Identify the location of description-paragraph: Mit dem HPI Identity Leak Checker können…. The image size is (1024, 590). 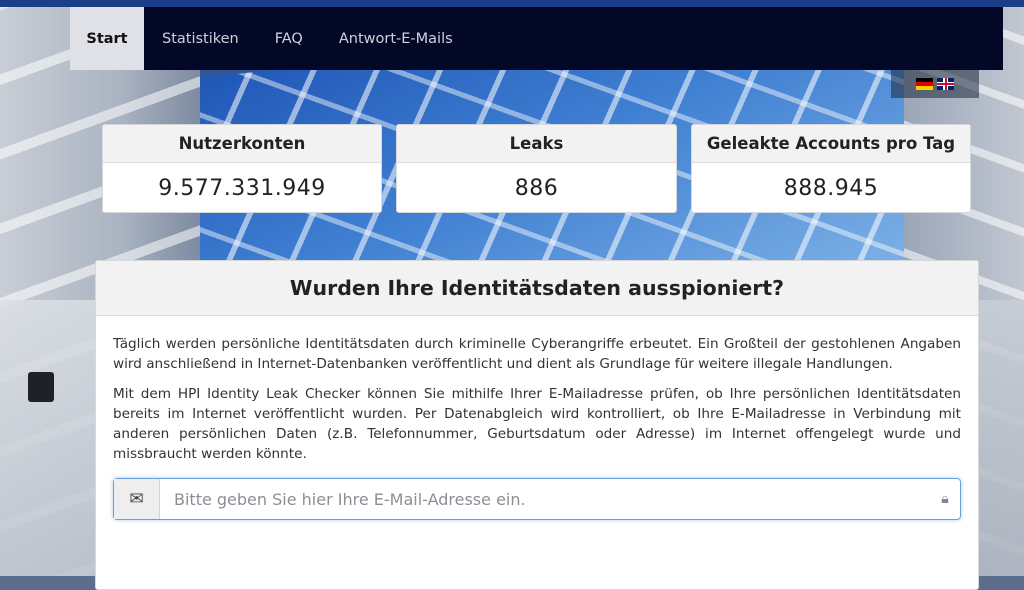
(537, 424).